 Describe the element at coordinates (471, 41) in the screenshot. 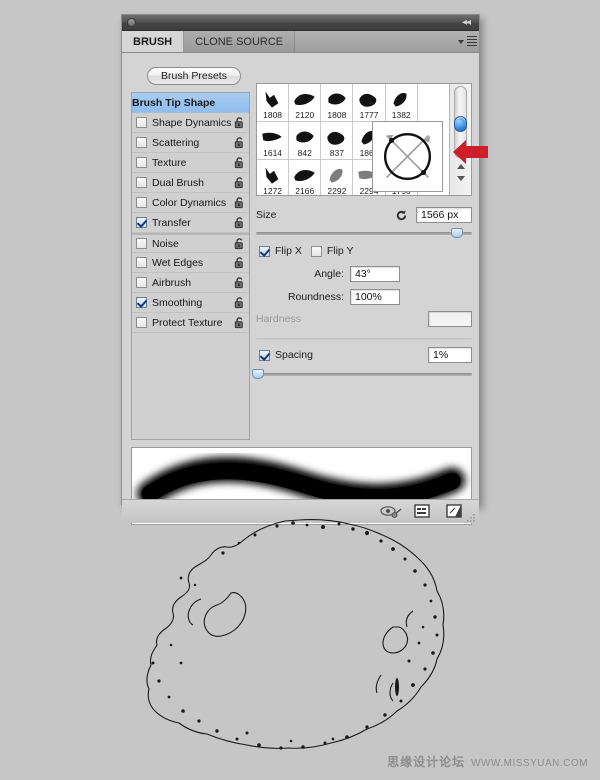

I see `panel-menu-lines-icon` at that location.